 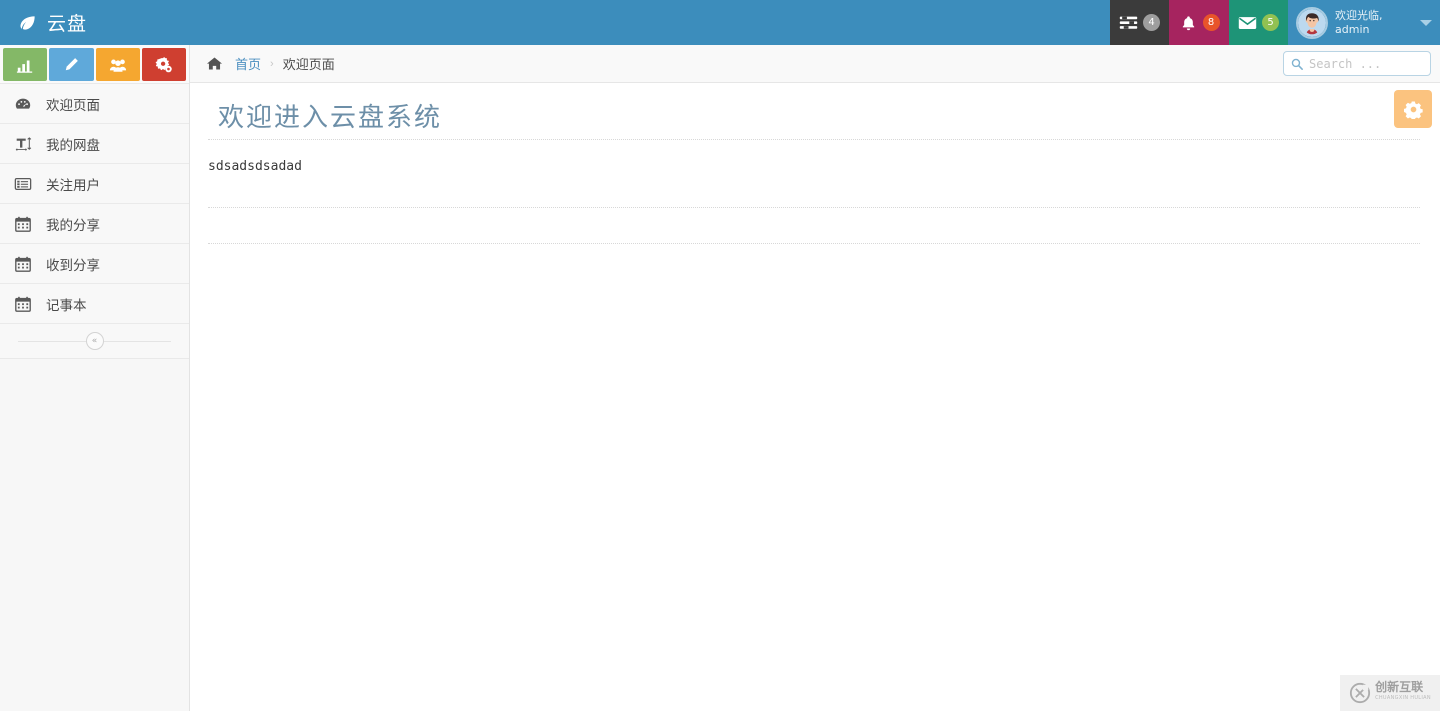 I want to click on sidebar-item-welcome: 欢迎页面, so click(x=94, y=104).